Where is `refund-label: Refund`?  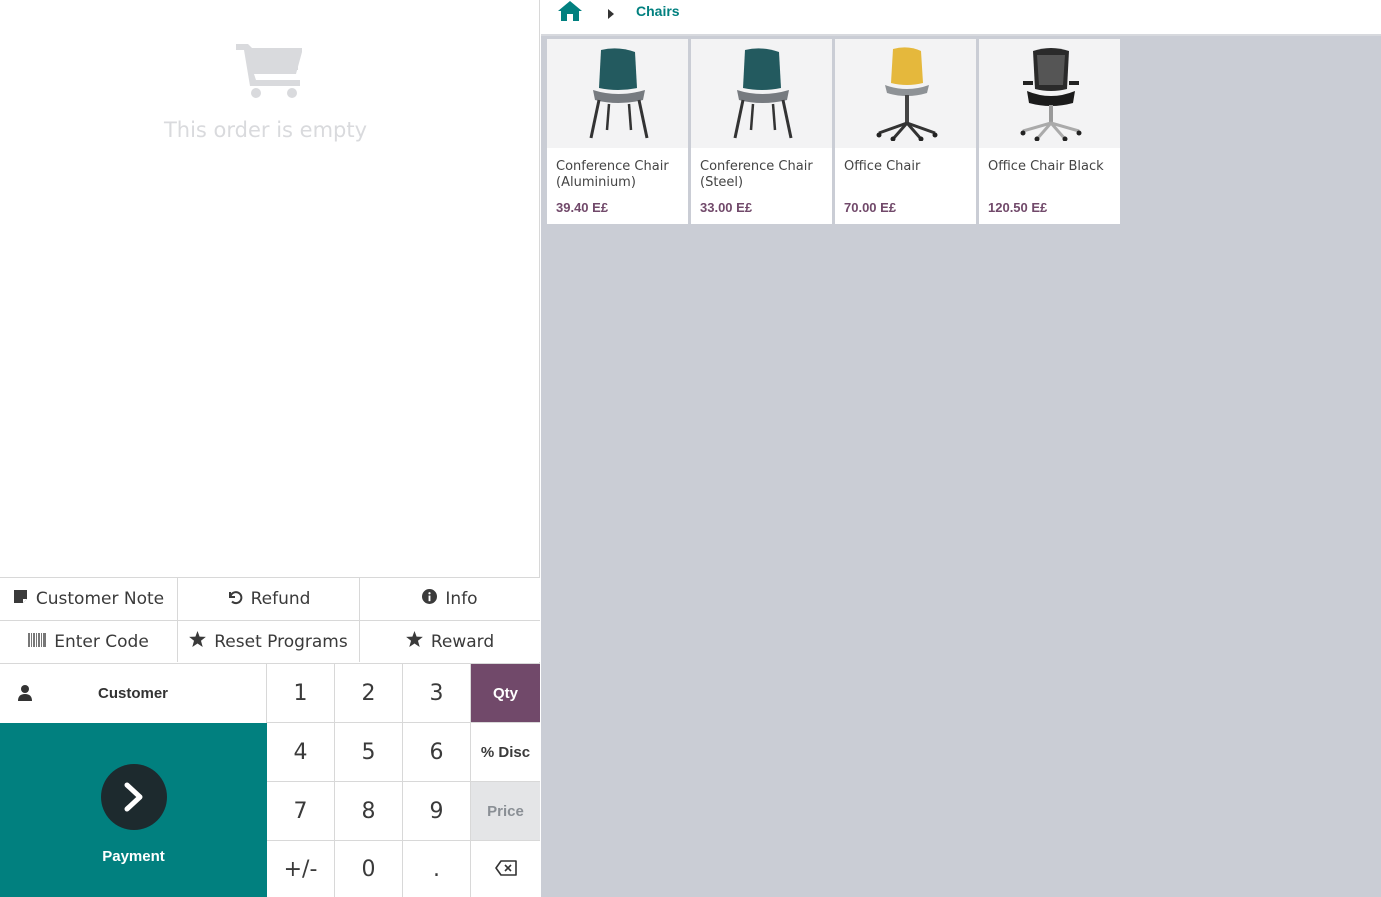 refund-label: Refund is located at coordinates (280, 599).